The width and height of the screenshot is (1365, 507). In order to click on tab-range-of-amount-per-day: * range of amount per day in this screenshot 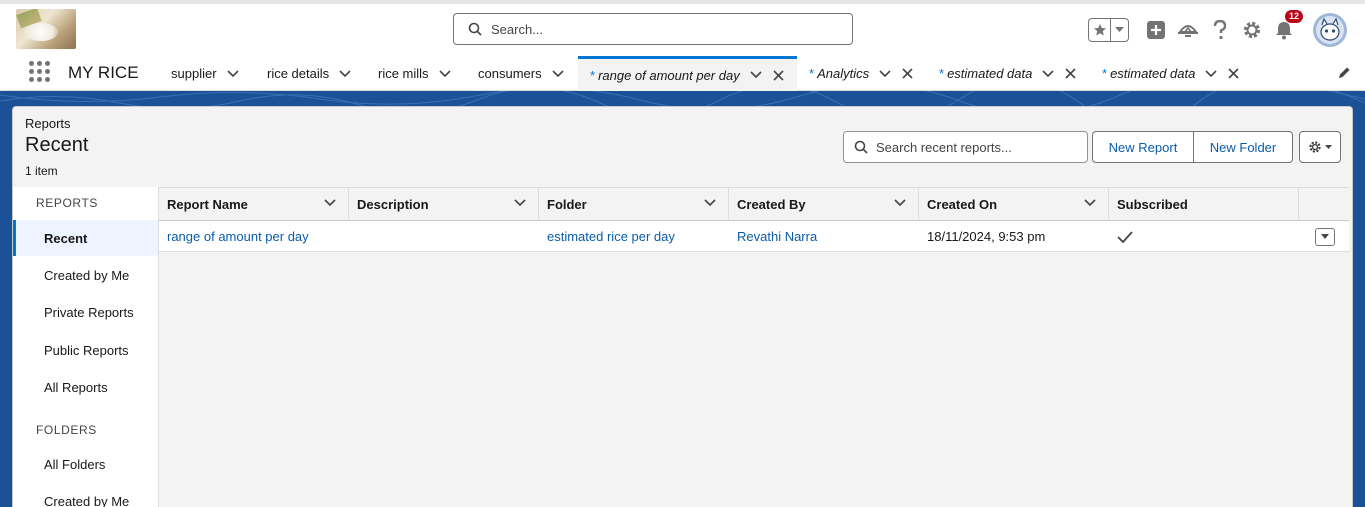, I will do `click(687, 73)`.